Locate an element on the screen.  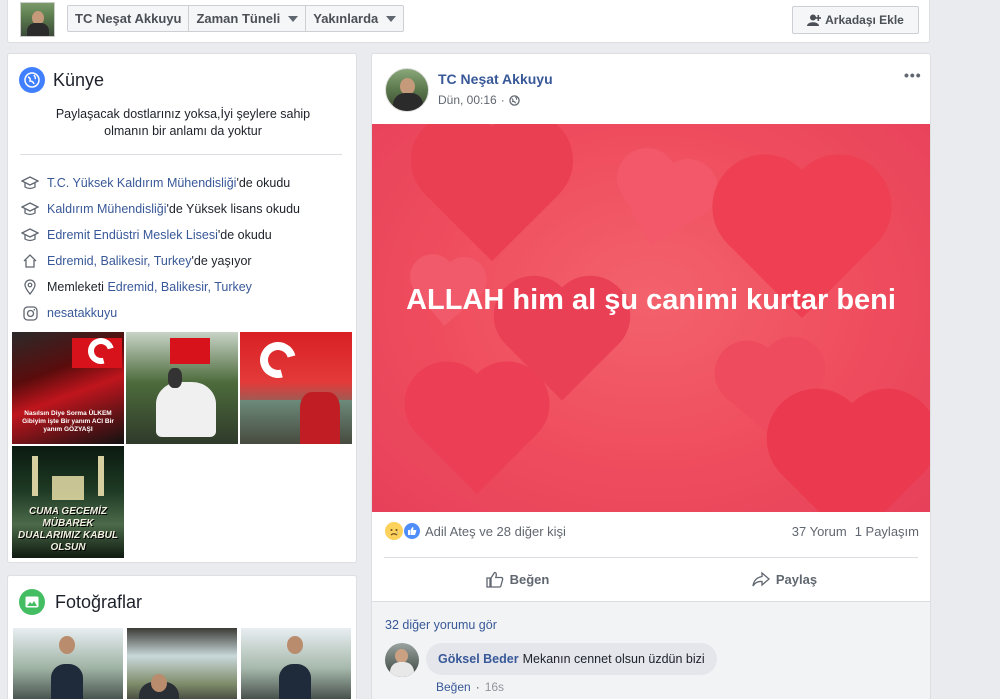
comment-like-link: Beğen is located at coordinates (453, 687).